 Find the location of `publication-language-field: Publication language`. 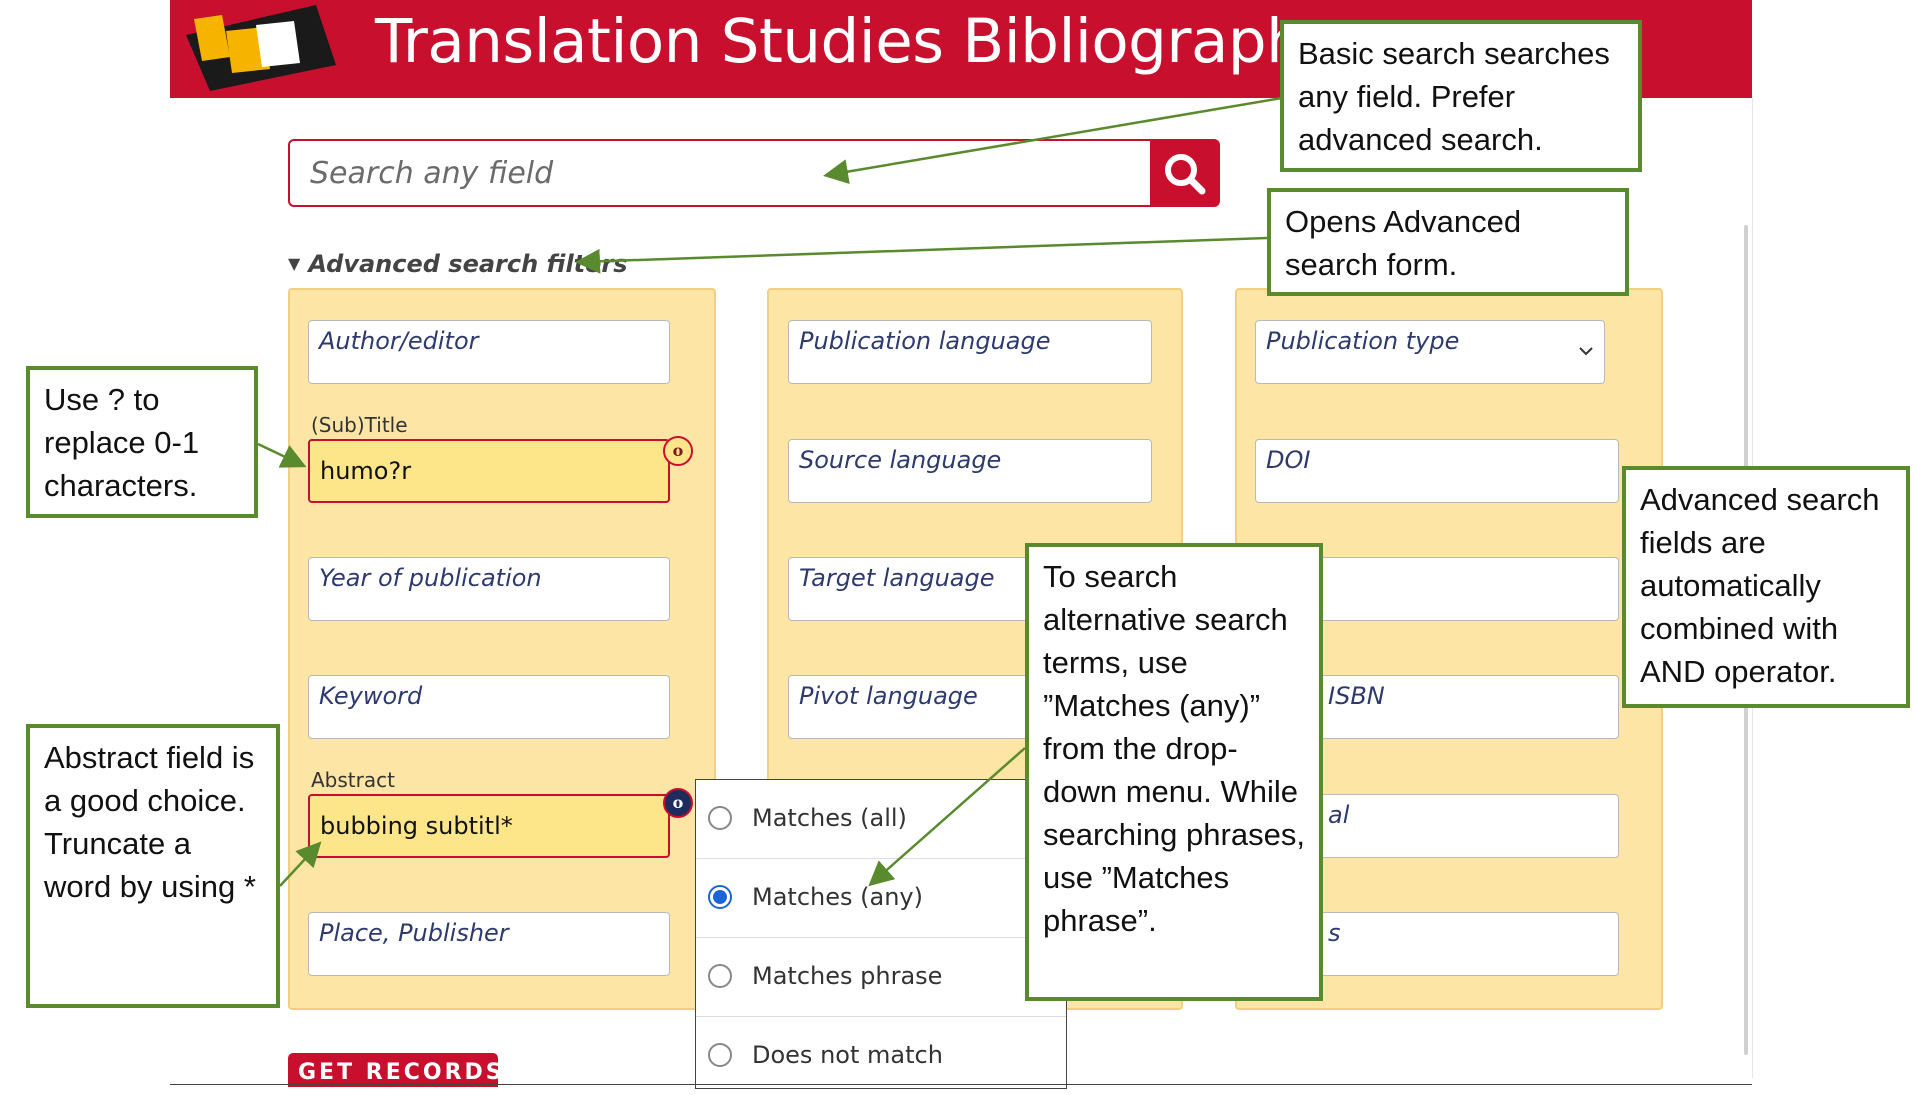

publication-language-field: Publication language is located at coordinates (970, 352).